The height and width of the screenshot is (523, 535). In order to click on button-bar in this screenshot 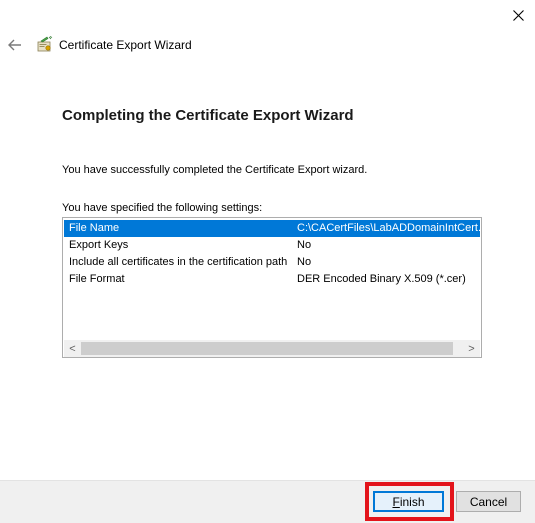, I will do `click(267, 501)`.